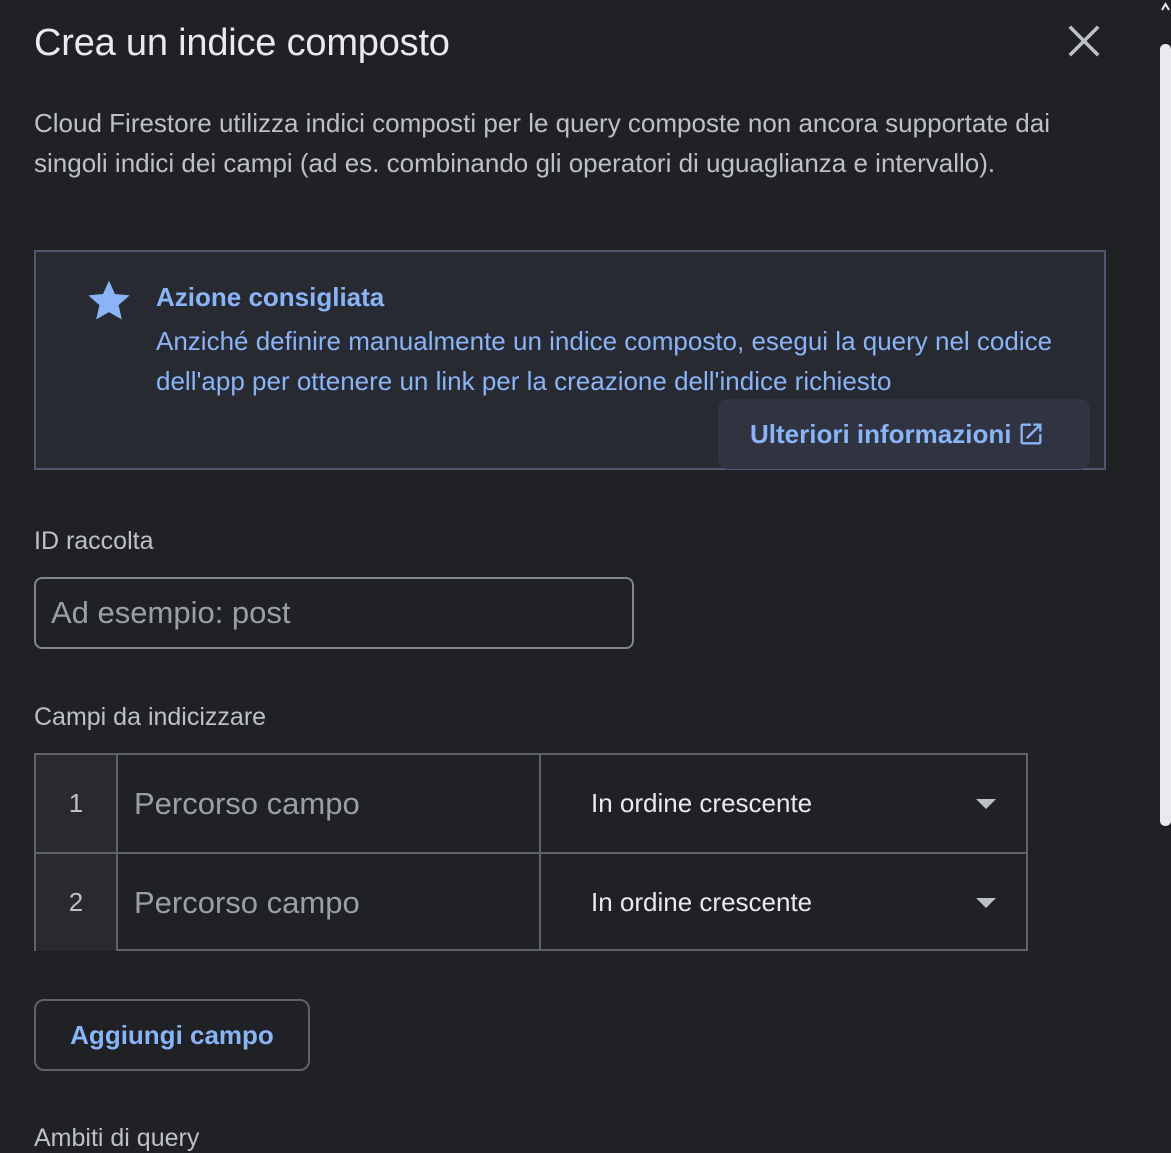  Describe the element at coordinates (150, 717) in the screenshot. I see `fields-to-index-label: Campi da indicizzare` at that location.